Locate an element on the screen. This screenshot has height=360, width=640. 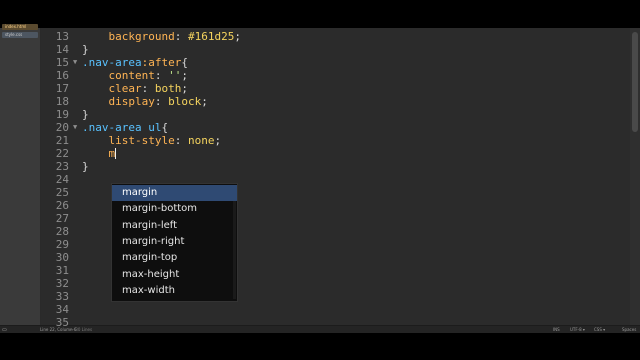
autocomplete-item: max-width is located at coordinates (174, 291).